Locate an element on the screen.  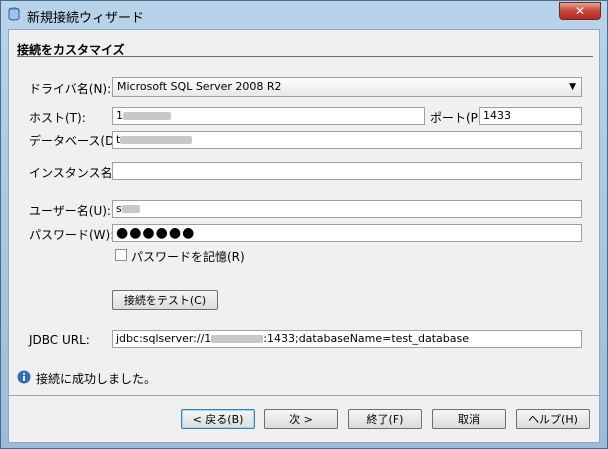
database-icon is located at coordinates (14, 14).